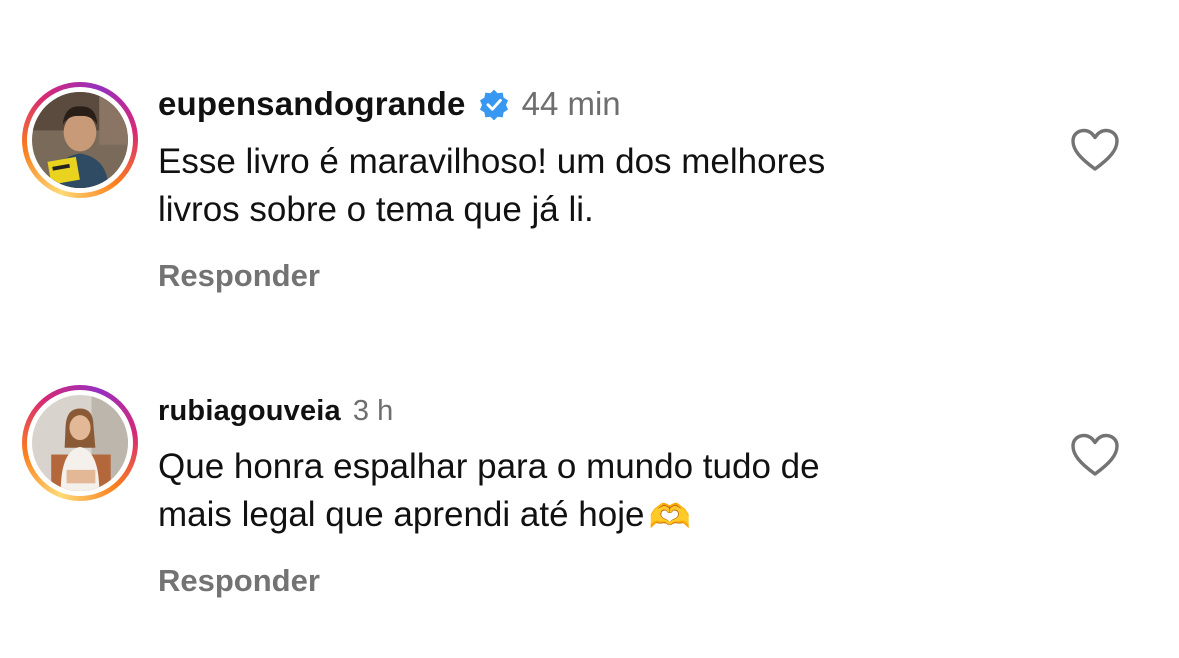  What do you see at coordinates (401, 514) in the screenshot?
I see `comment-text-fragment: mais legal que aprendi até hoje` at bounding box center [401, 514].